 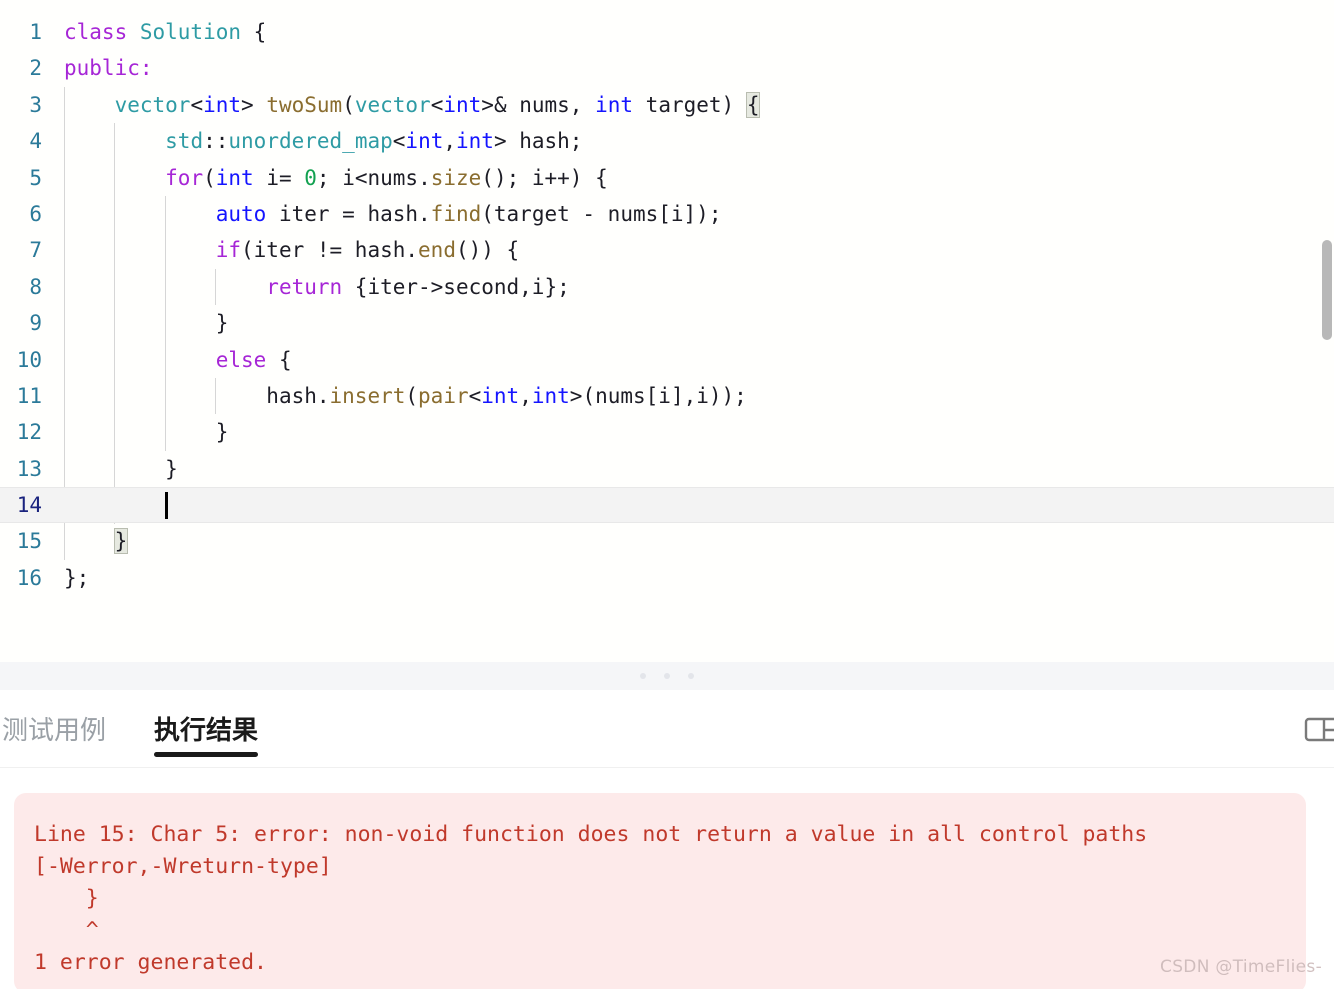 I want to click on code-token: auto, so click(x=241, y=213).